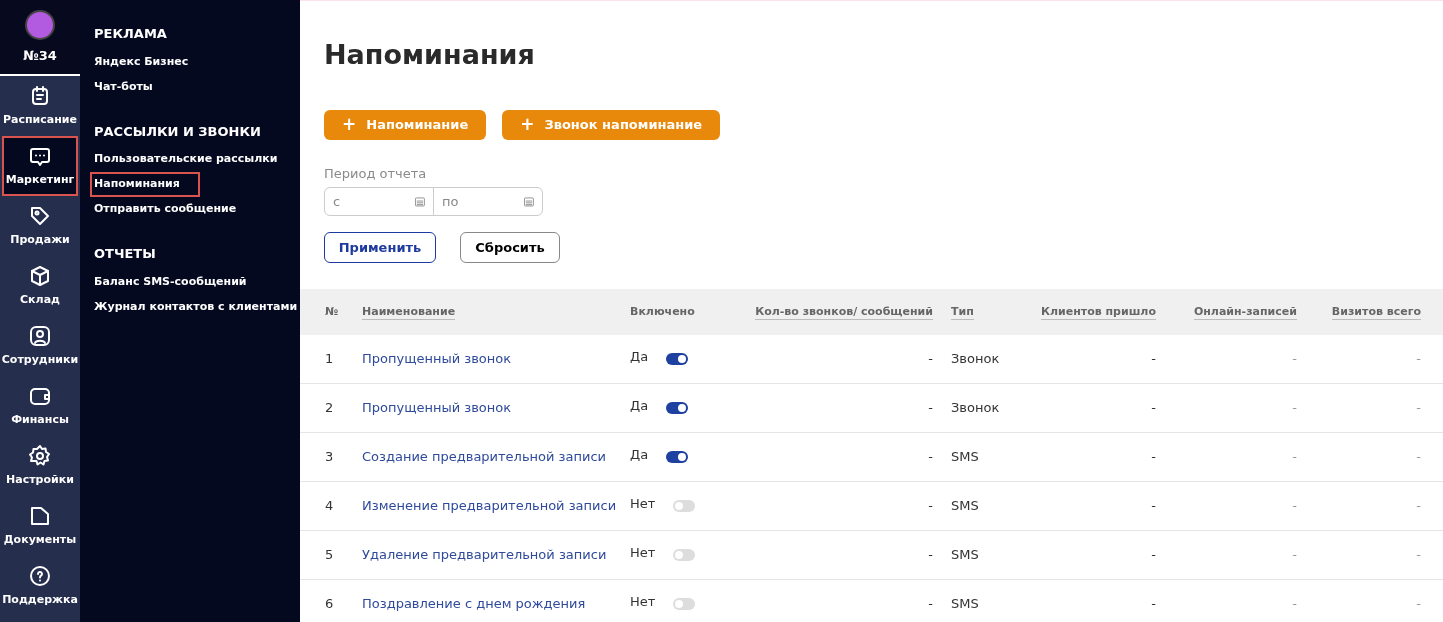  Describe the element at coordinates (40, 106) in the screenshot. I see `rail-item: Расписание` at that location.